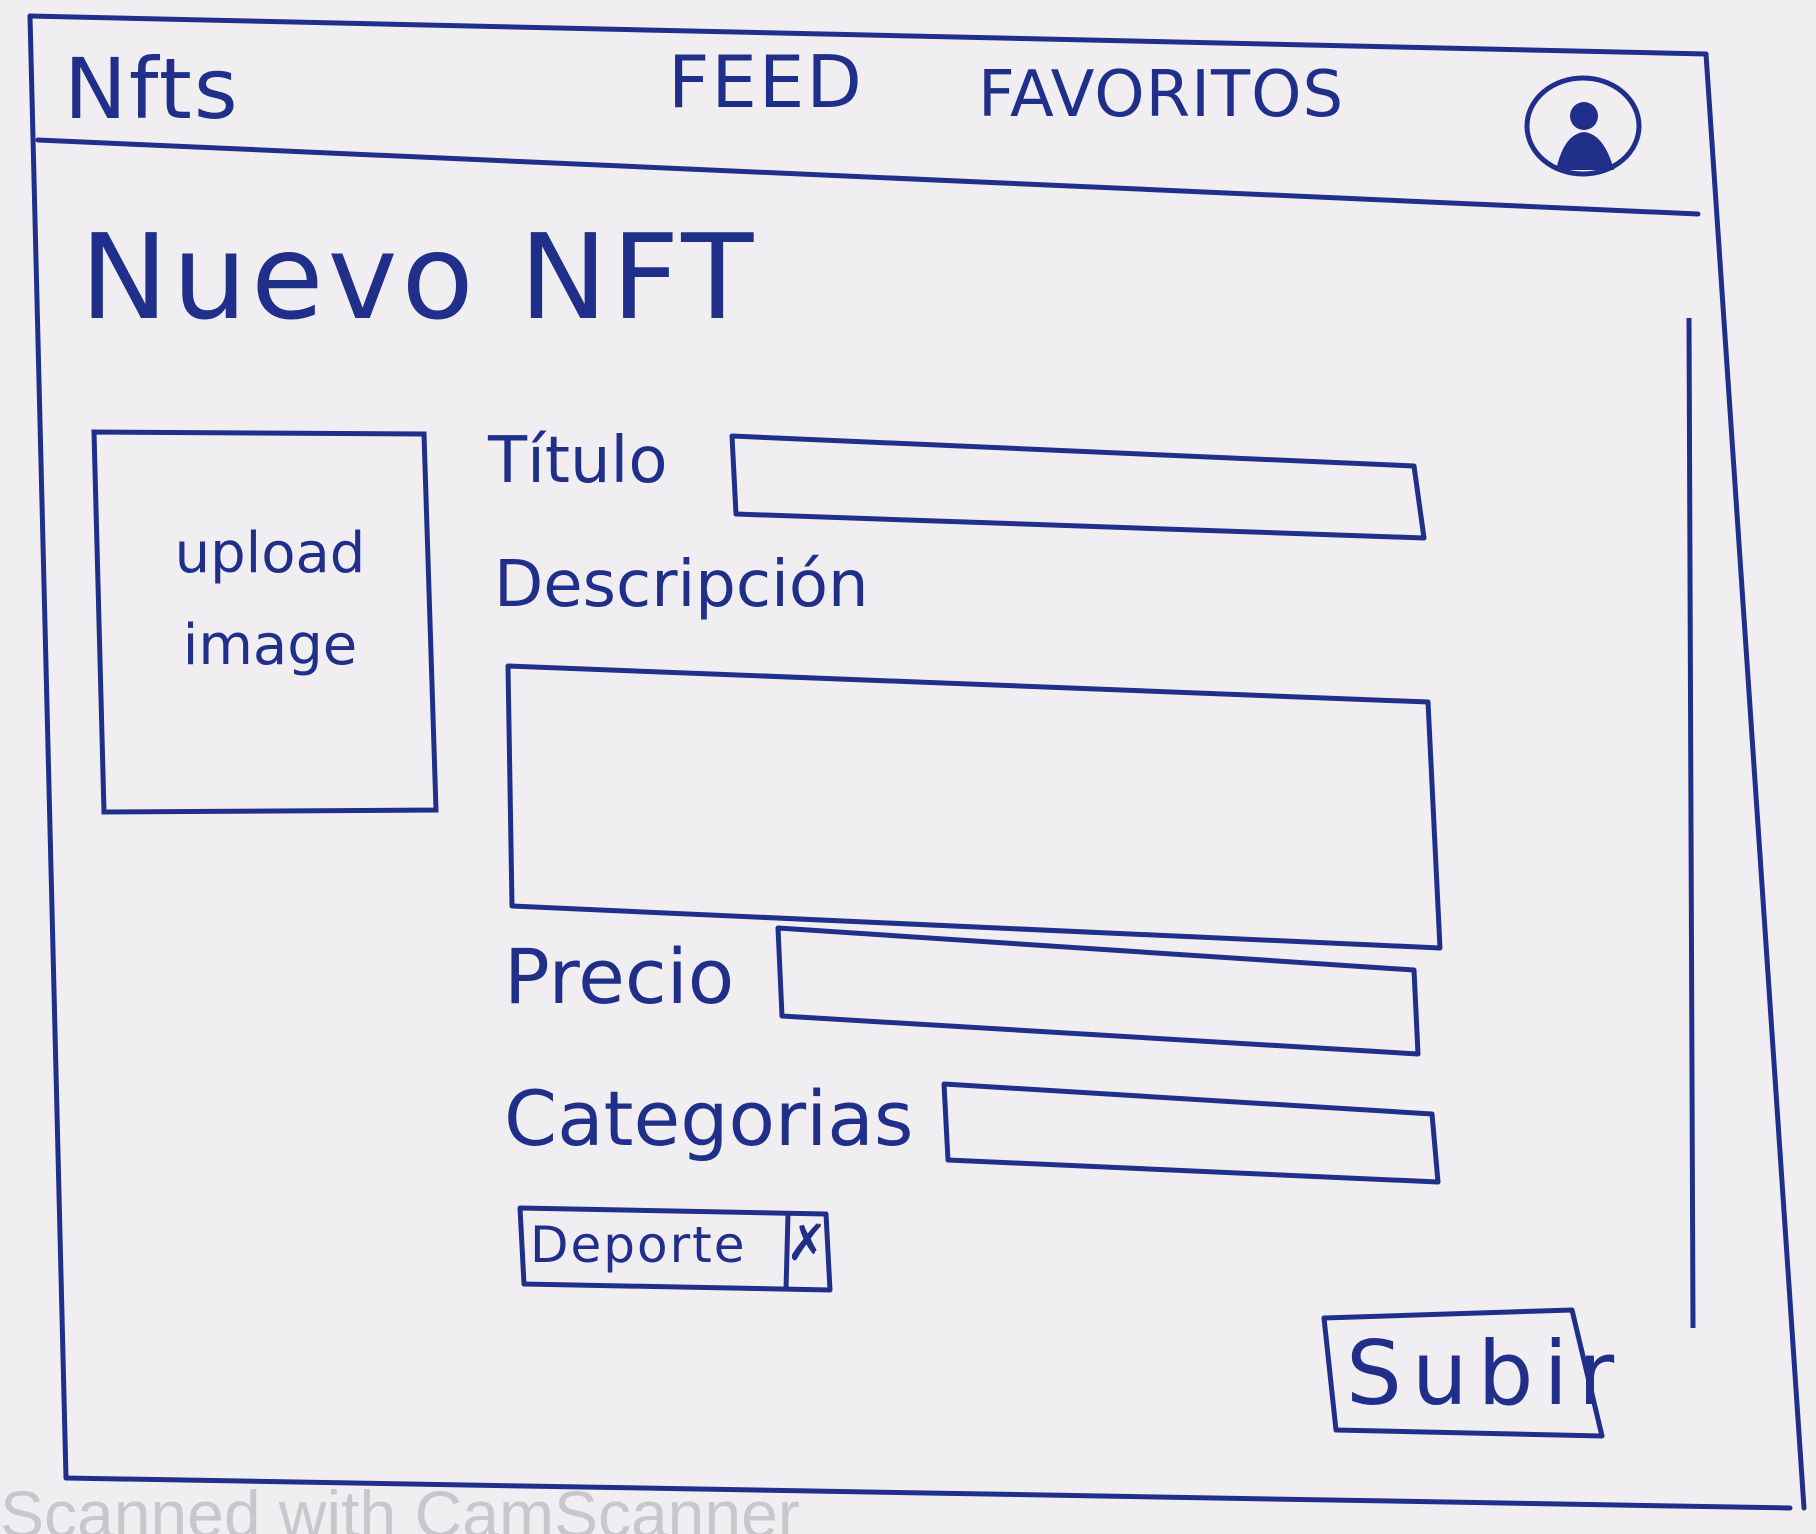 The height and width of the screenshot is (1534, 1816). Describe the element at coordinates (1583, 126) in the screenshot. I see `user-avatar-icon` at that location.